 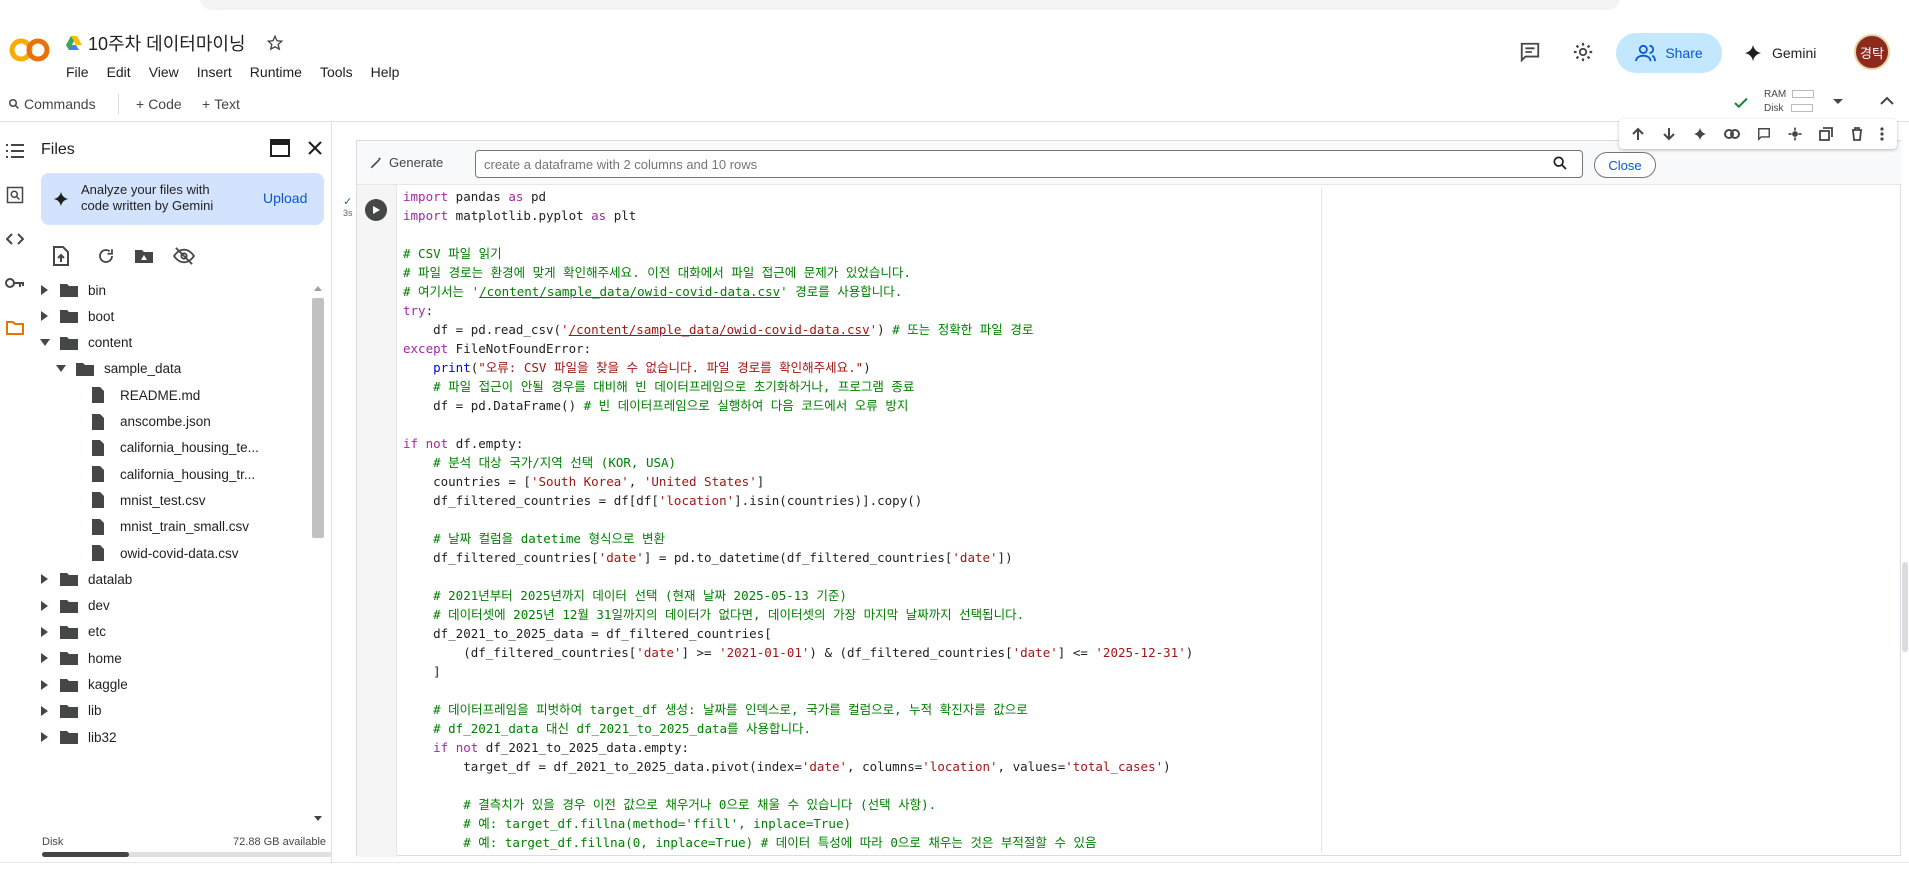 What do you see at coordinates (74, 43) in the screenshot?
I see `drive-icon` at bounding box center [74, 43].